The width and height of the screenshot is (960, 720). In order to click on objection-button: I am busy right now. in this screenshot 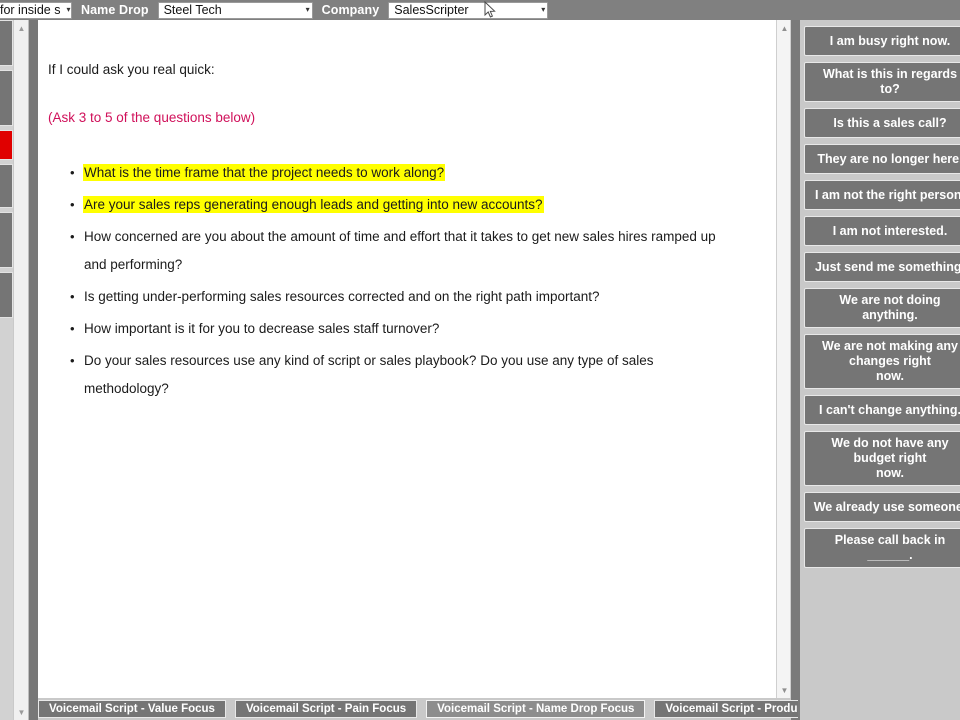, I will do `click(882, 41)`.